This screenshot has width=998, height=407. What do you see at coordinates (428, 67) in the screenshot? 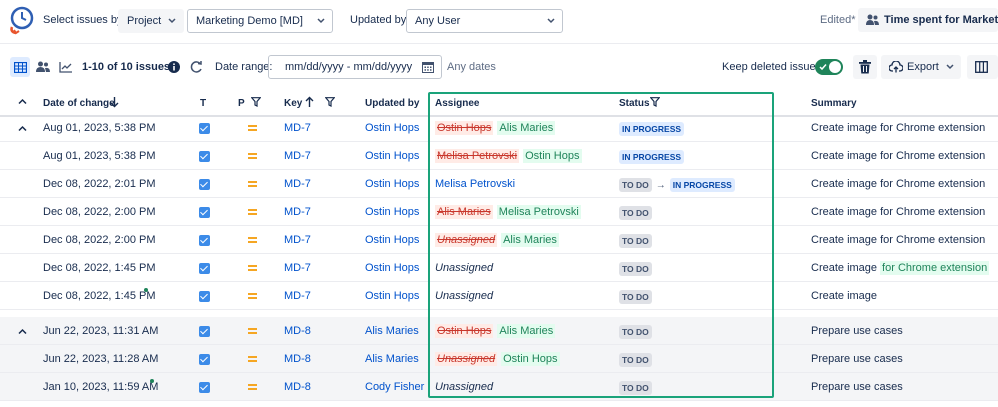
I see `calendar-icon` at bounding box center [428, 67].